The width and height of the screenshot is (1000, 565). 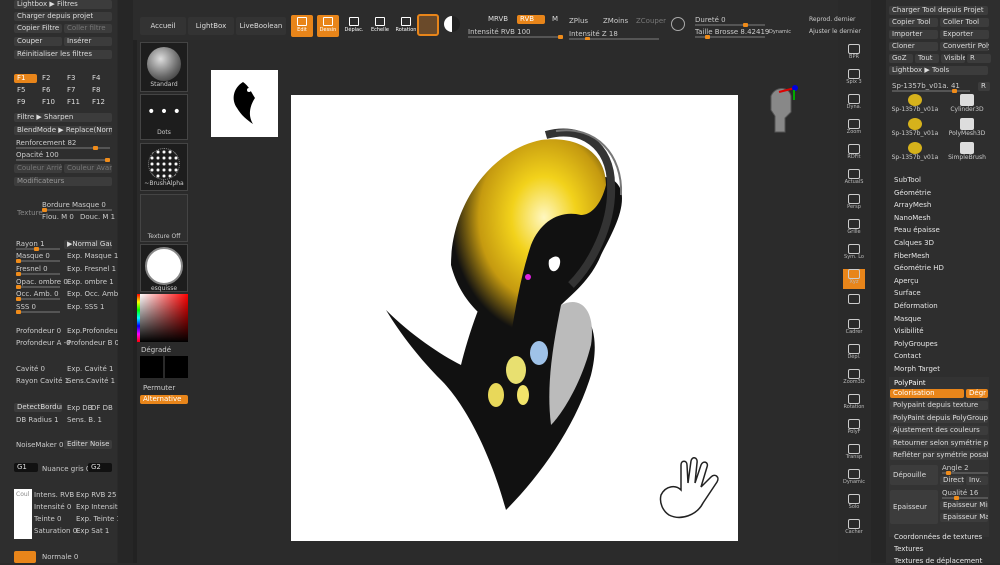 I want to click on tool-rotation: Rotation, so click(x=406, y=26).